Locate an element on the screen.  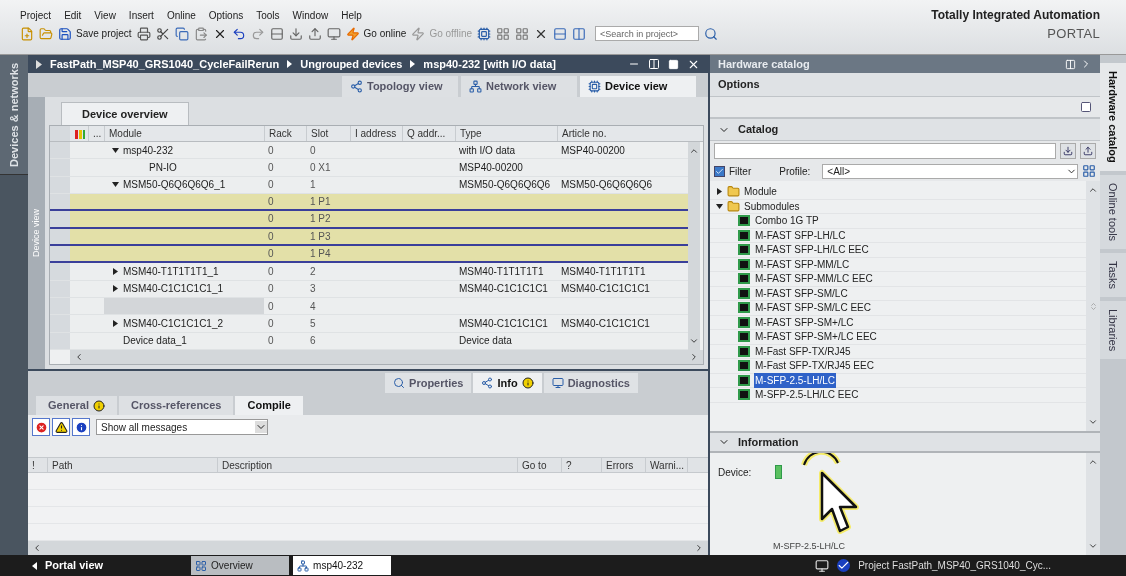
row-header is located at coordinates (60, 254).